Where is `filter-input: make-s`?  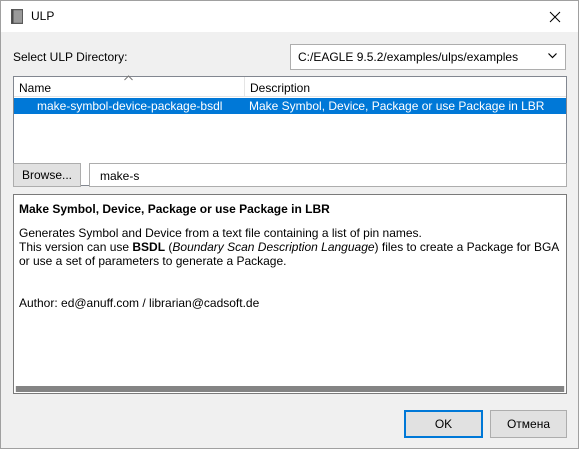 filter-input: make-s is located at coordinates (328, 175).